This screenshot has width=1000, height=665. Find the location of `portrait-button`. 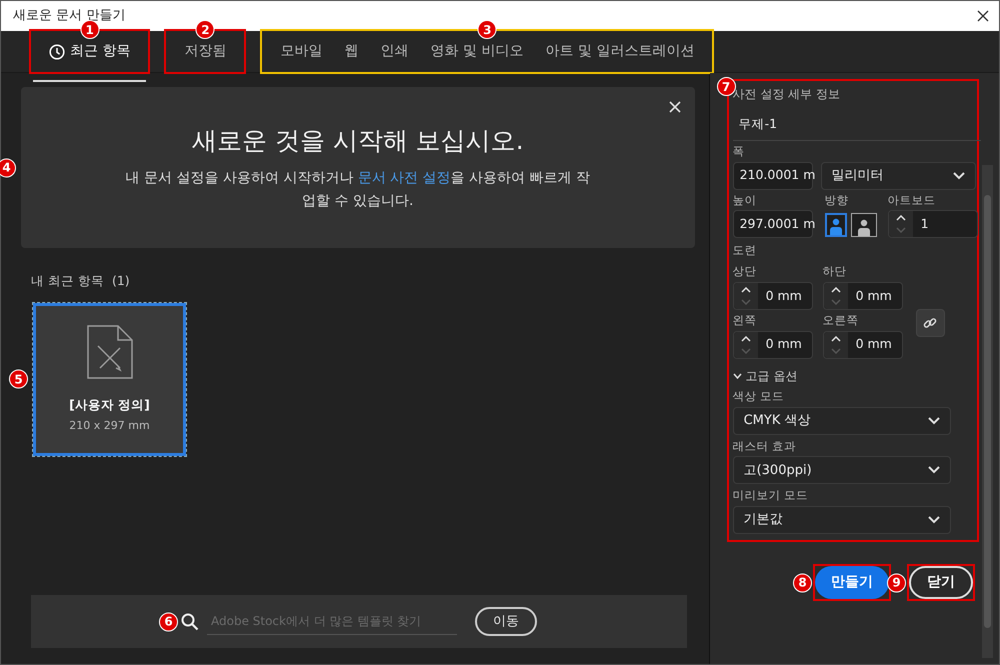

portrait-button is located at coordinates (835, 225).